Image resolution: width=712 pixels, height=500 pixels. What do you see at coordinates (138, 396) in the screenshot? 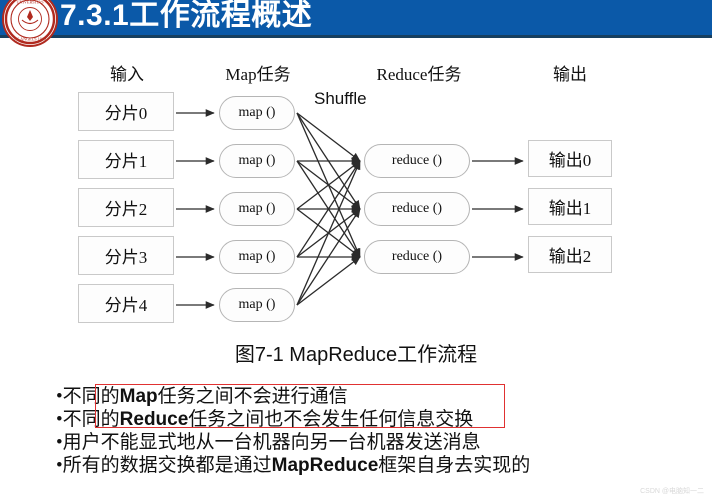
I see `bullet-text-bold: Map` at bounding box center [138, 396].